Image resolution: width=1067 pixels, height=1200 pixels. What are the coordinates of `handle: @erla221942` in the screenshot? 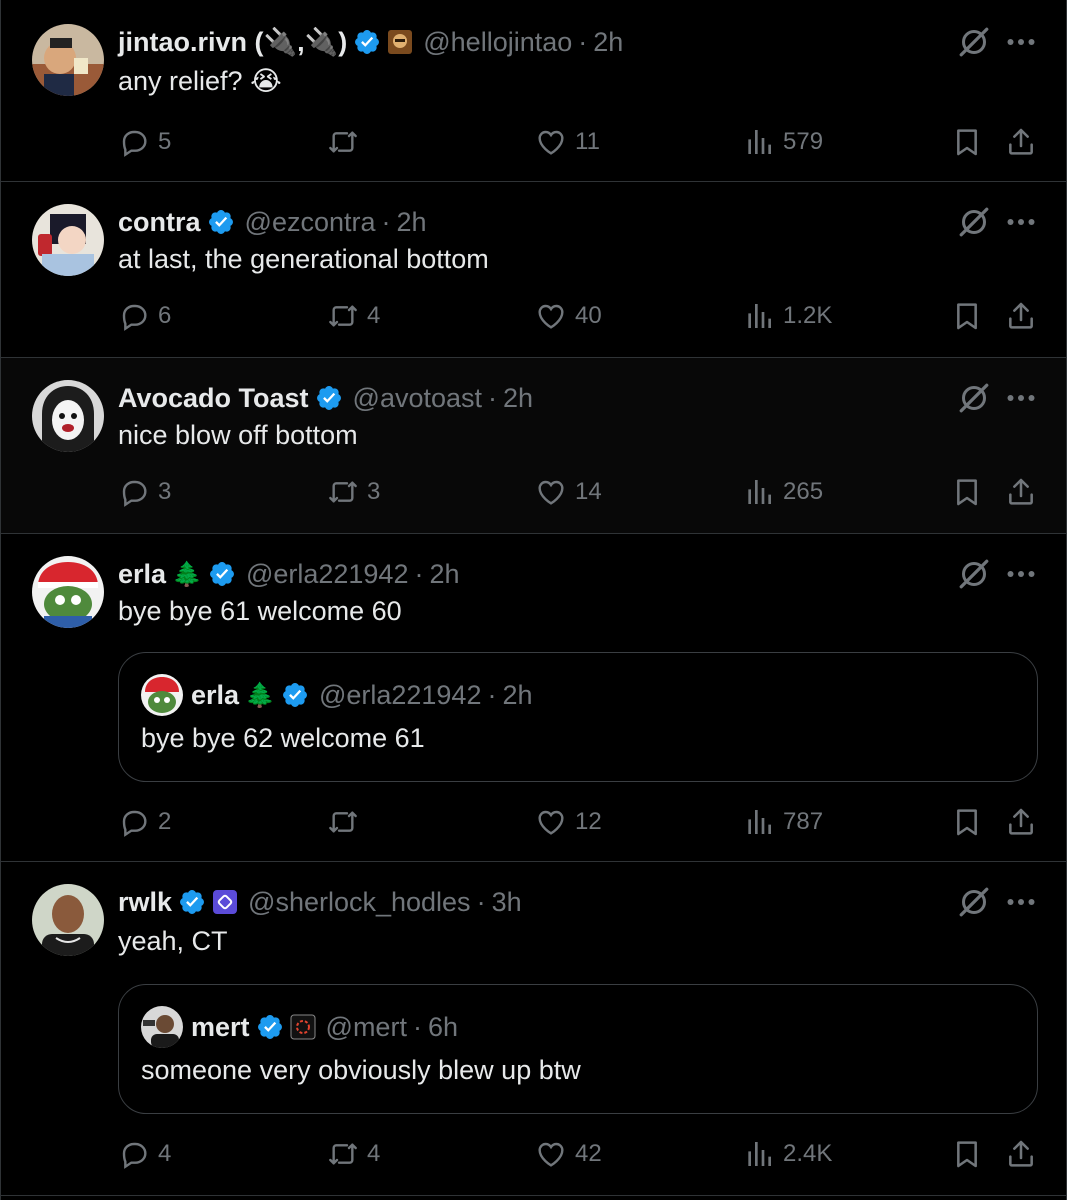 It's located at (327, 574).